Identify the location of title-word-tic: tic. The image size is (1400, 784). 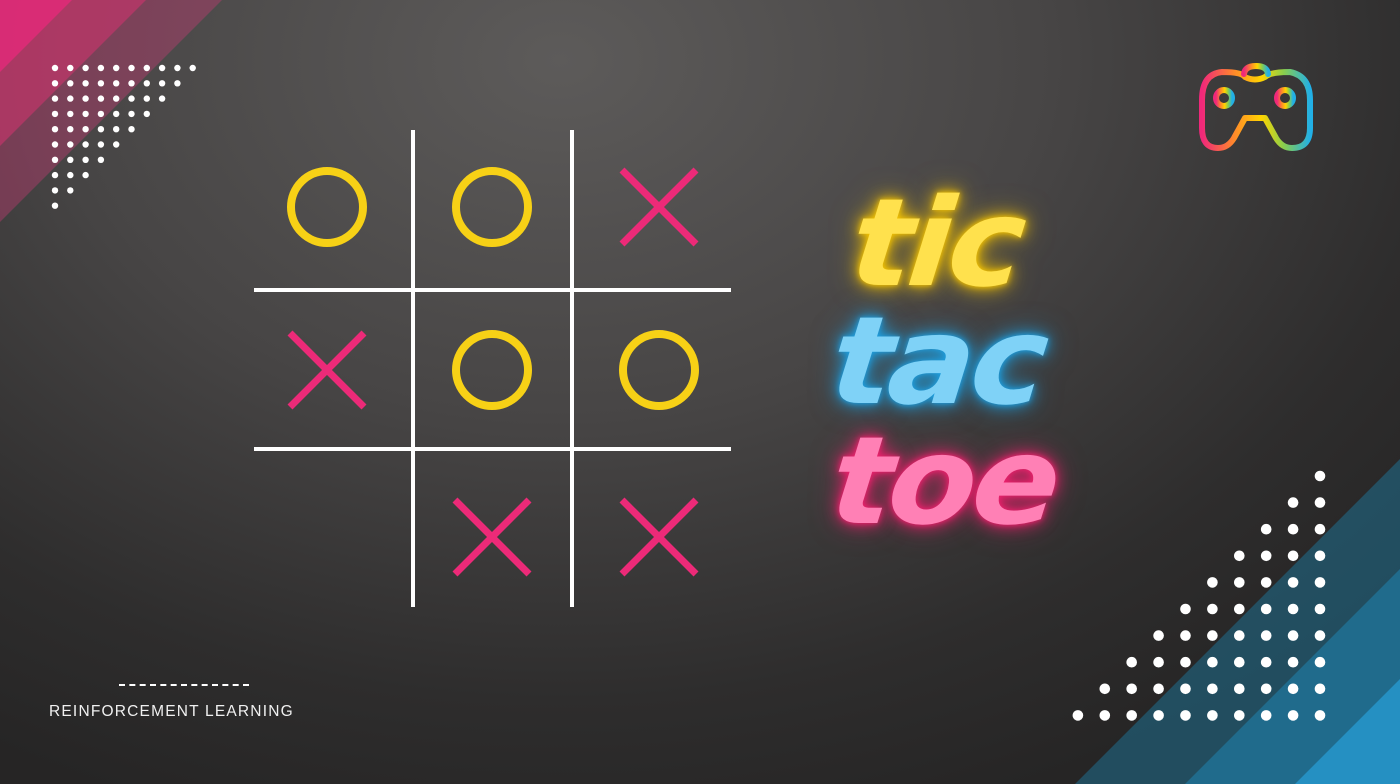
(936, 243).